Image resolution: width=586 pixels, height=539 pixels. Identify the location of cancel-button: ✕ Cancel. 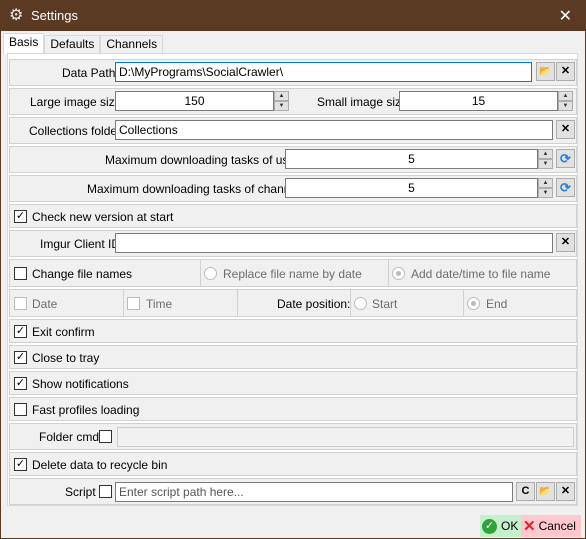
(551, 526).